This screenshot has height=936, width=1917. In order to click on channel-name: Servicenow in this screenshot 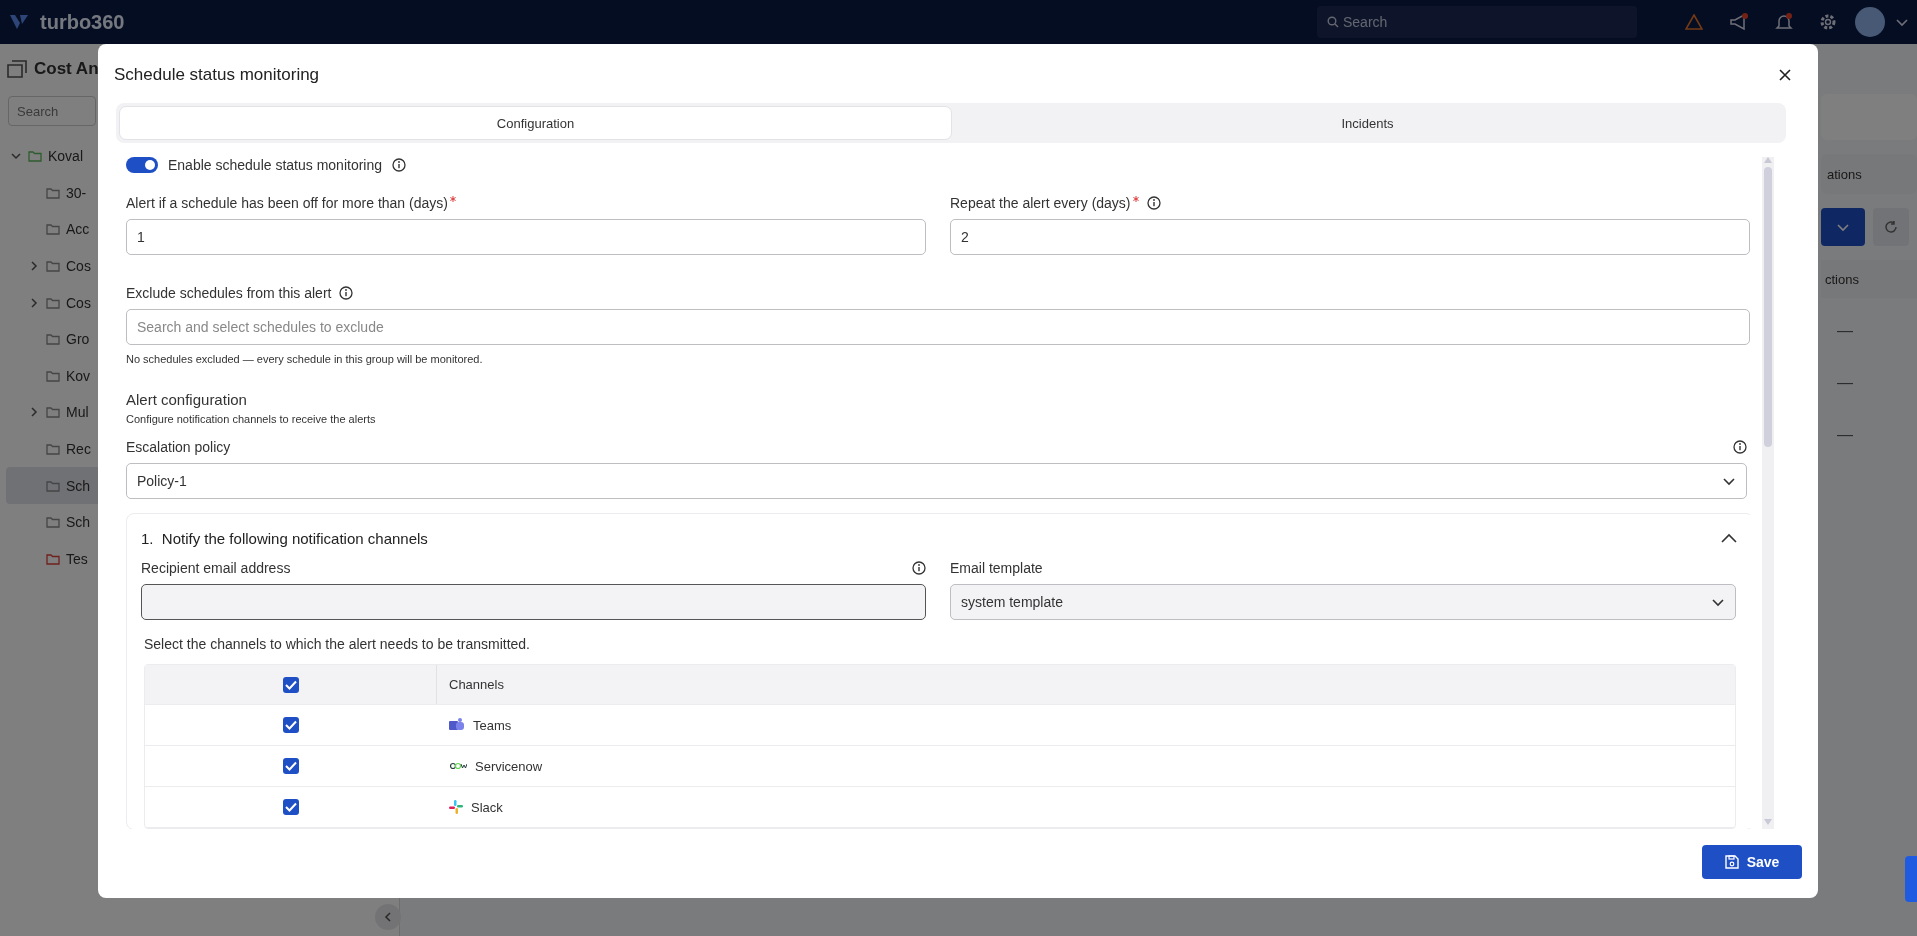, I will do `click(509, 766)`.